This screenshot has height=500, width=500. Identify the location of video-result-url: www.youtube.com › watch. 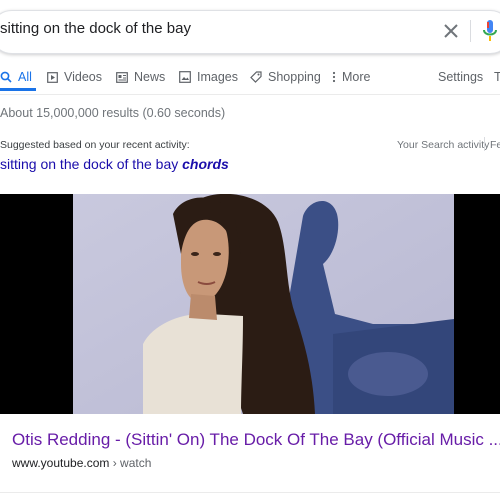
(81, 463).